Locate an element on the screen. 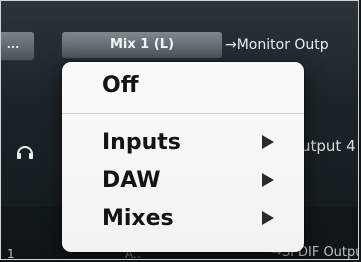  menu-item-mixes: Mixes is located at coordinates (183, 219).